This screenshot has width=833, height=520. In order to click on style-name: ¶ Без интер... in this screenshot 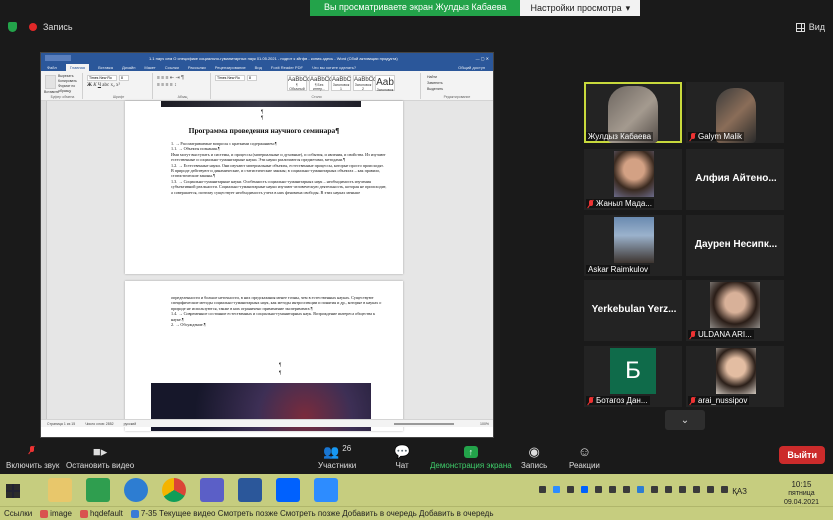, I will do `click(319, 87)`.